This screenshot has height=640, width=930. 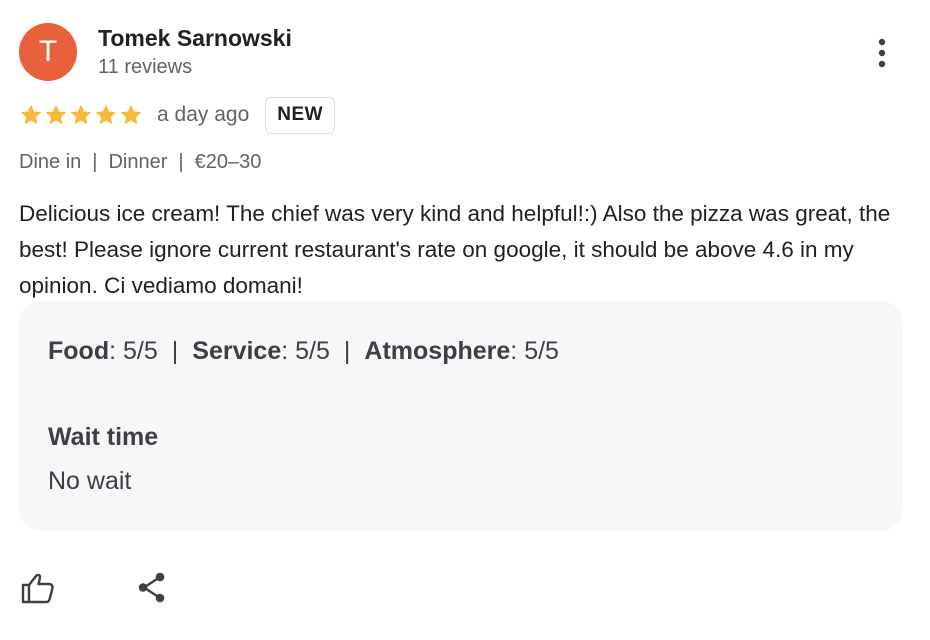 What do you see at coordinates (195, 38) in the screenshot?
I see `author-name: Tomek Sarnowski` at bounding box center [195, 38].